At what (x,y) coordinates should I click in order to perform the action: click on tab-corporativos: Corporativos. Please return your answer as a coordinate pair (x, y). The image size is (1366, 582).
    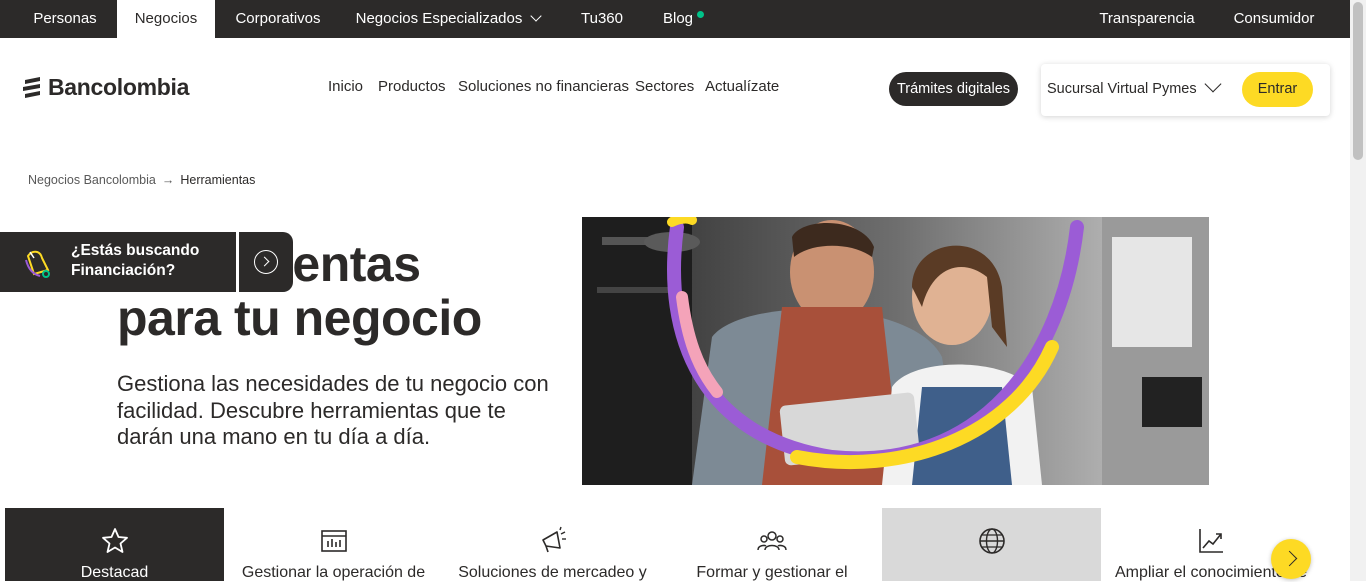
    Looking at the image, I should click on (278, 19).